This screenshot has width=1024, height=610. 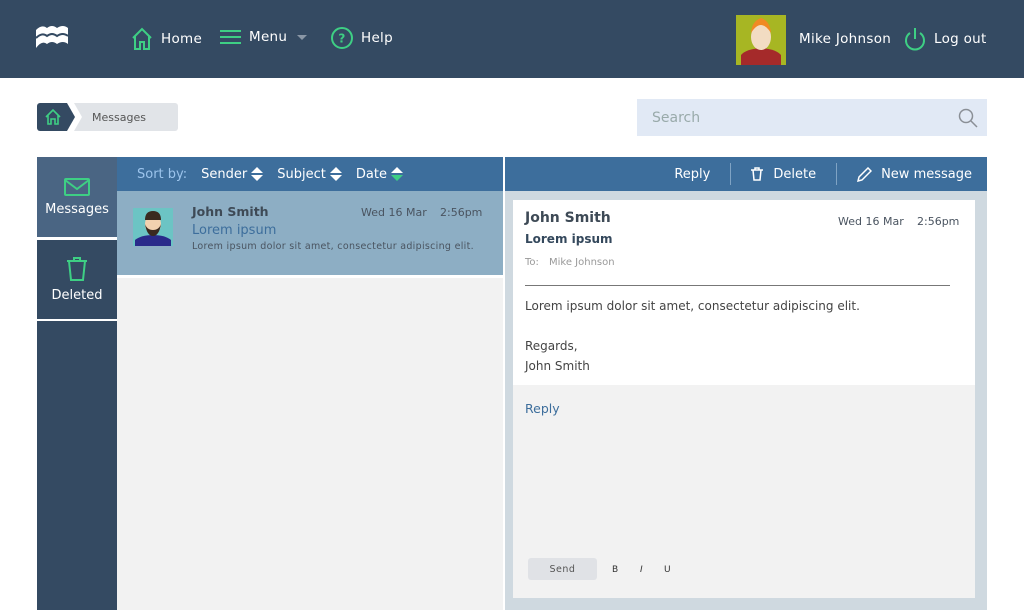 I want to click on menu-icon, so click(x=230, y=37).